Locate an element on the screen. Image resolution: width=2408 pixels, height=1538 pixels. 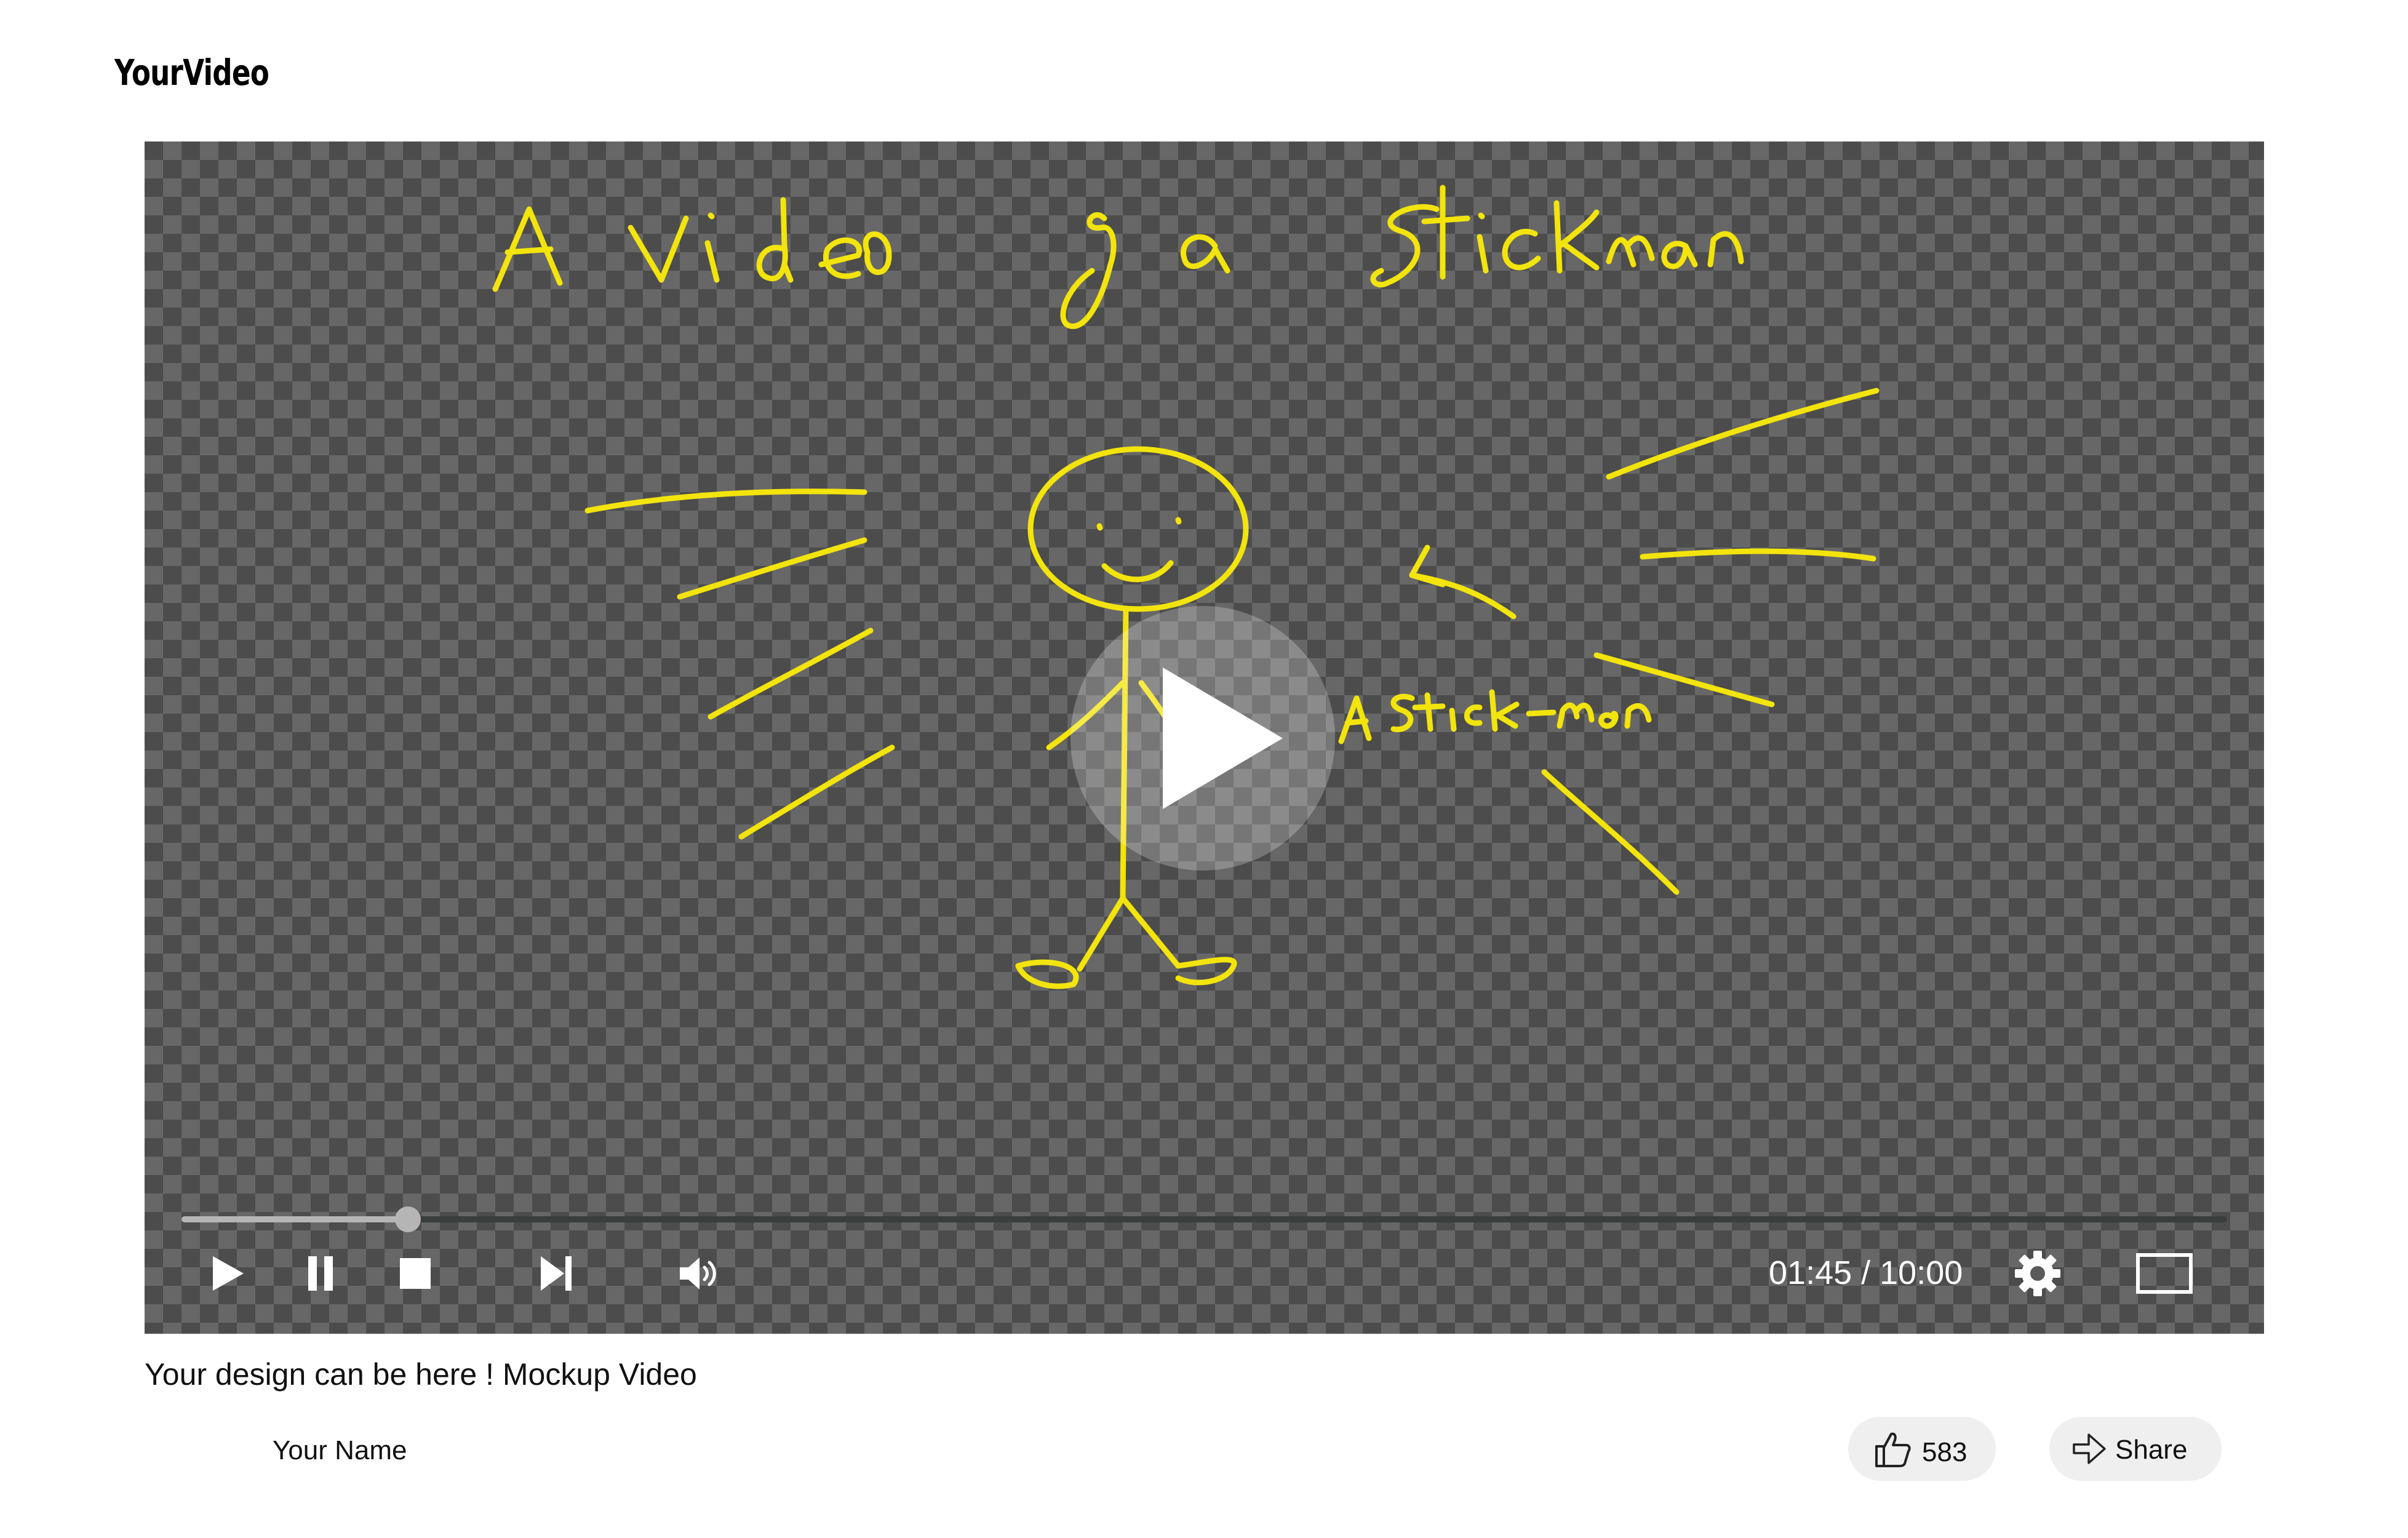
fullscreen-button is located at coordinates (2164, 1273).